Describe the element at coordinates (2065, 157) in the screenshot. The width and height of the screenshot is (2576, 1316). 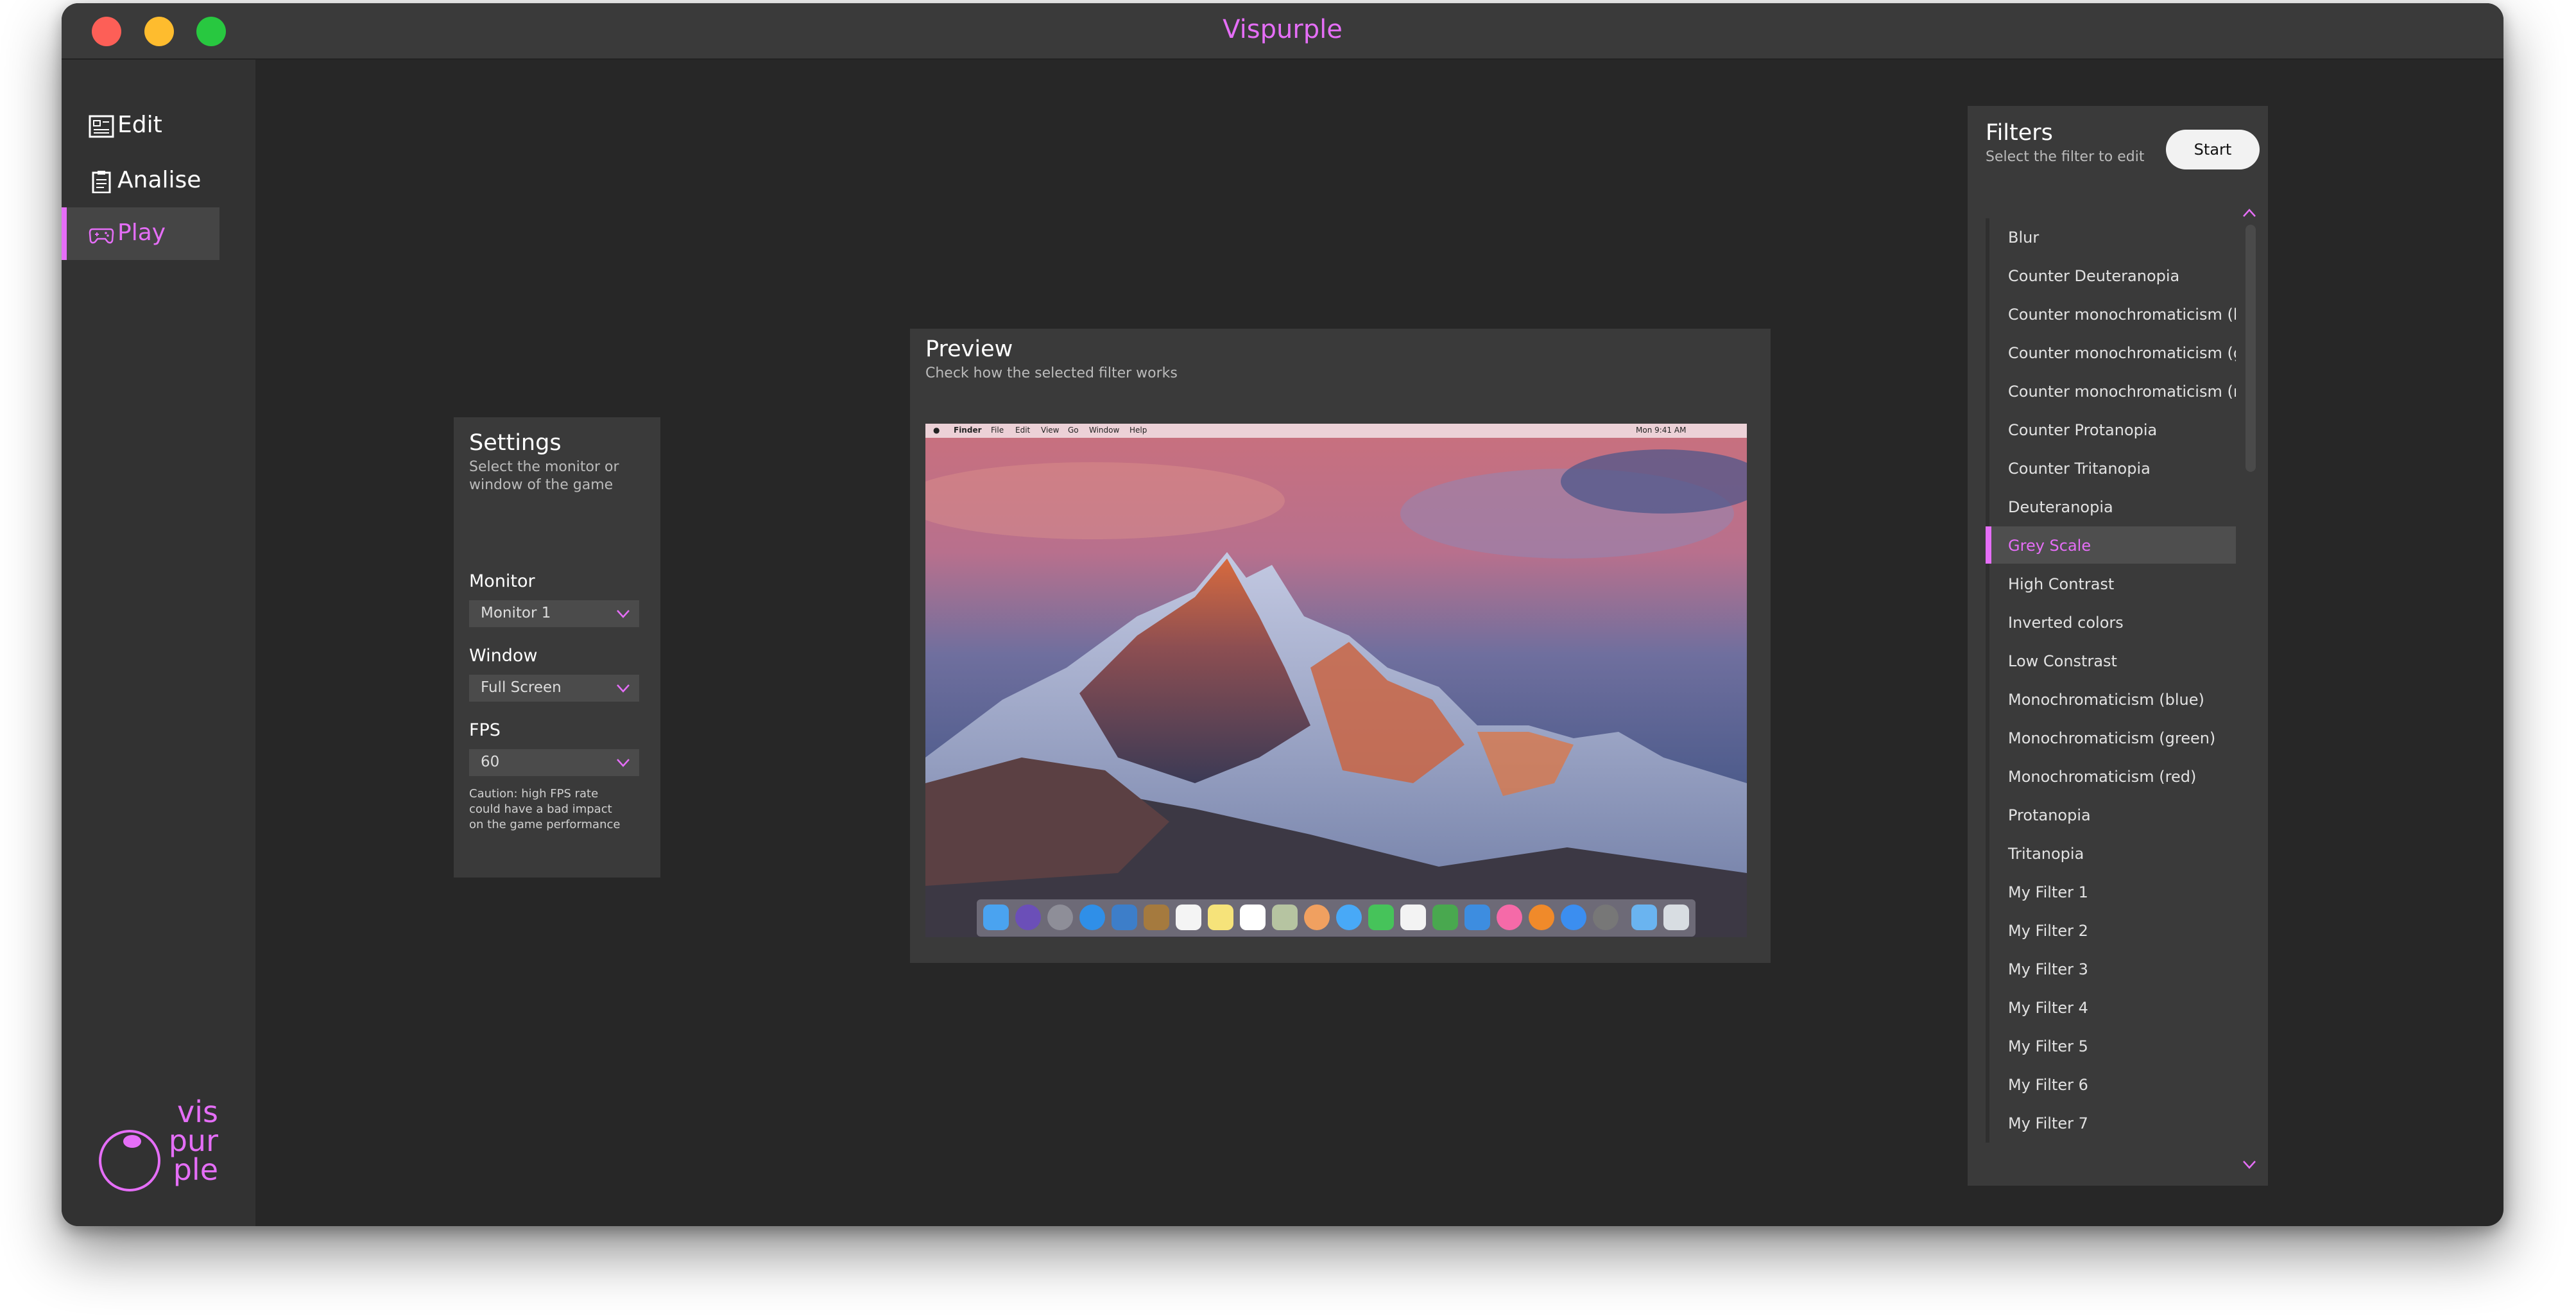
I see `filters-subtitle: Select the filter to edit` at that location.